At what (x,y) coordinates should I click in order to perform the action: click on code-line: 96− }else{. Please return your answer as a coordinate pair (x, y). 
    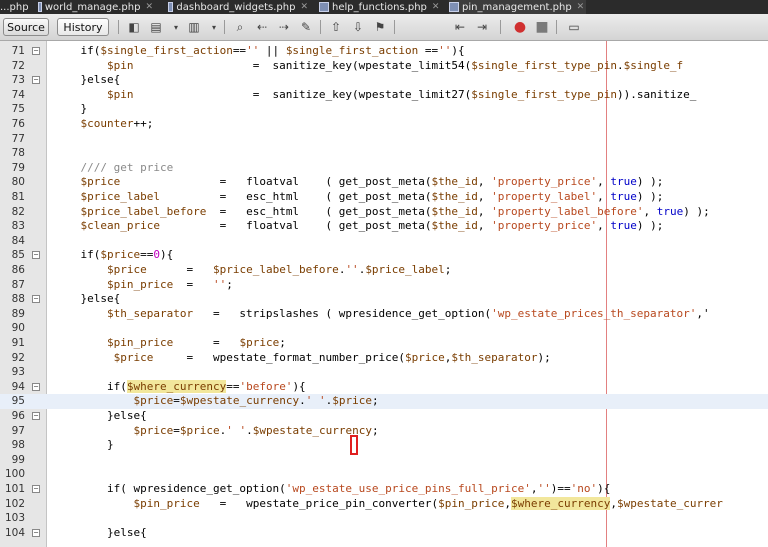
    Looking at the image, I should click on (384, 416).